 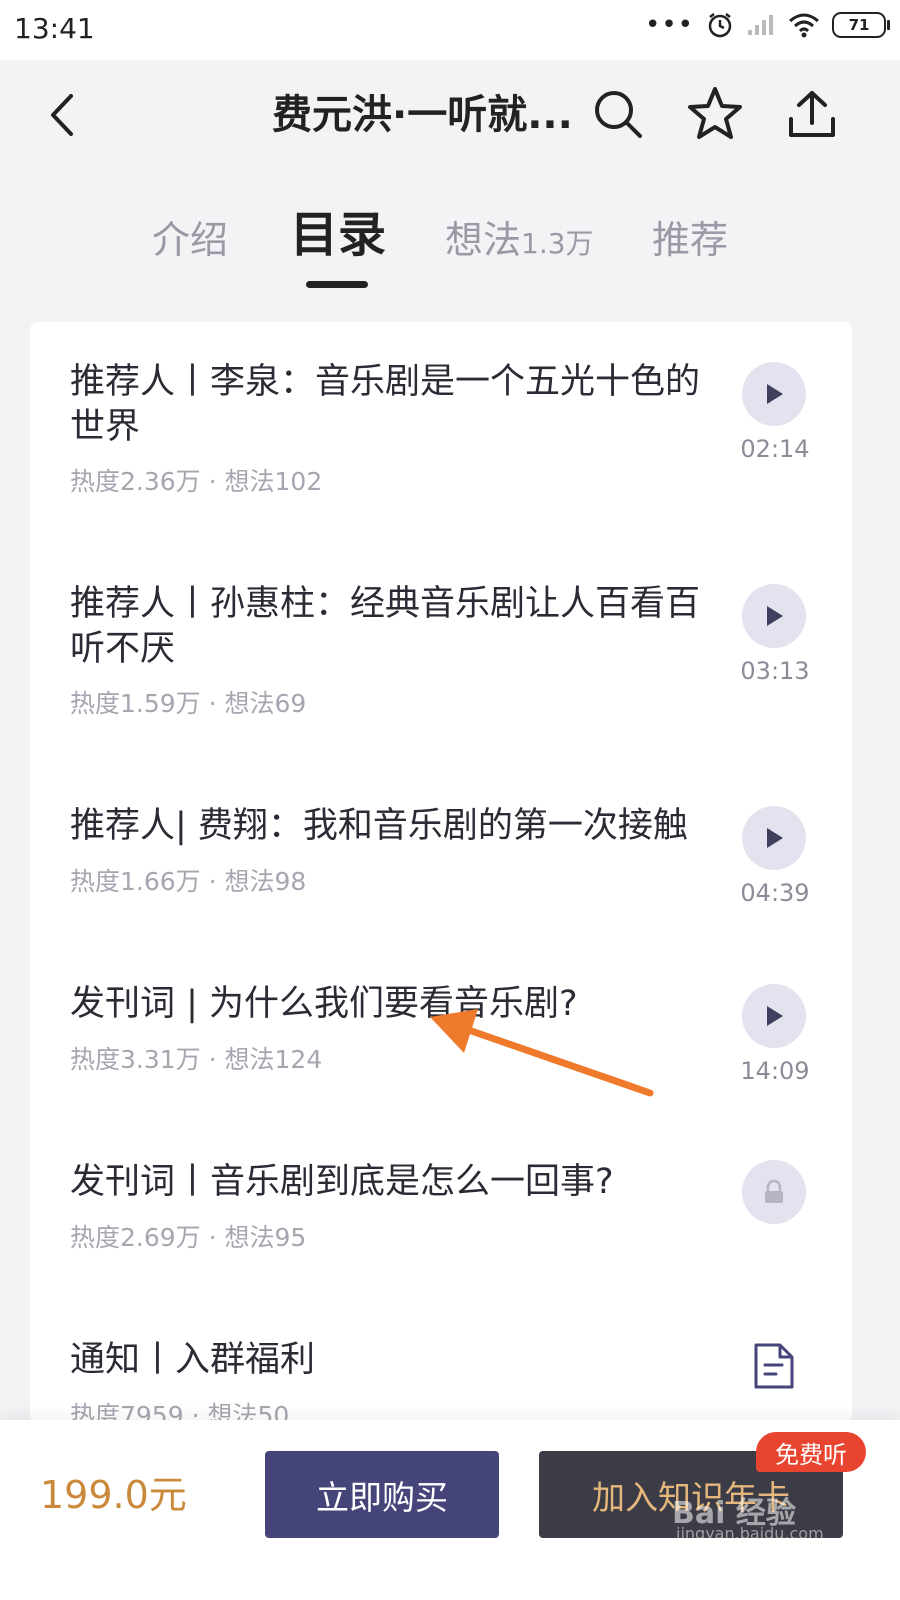 What do you see at coordinates (557, 243) in the screenshot?
I see `tab-ideas-count: 1.3万` at bounding box center [557, 243].